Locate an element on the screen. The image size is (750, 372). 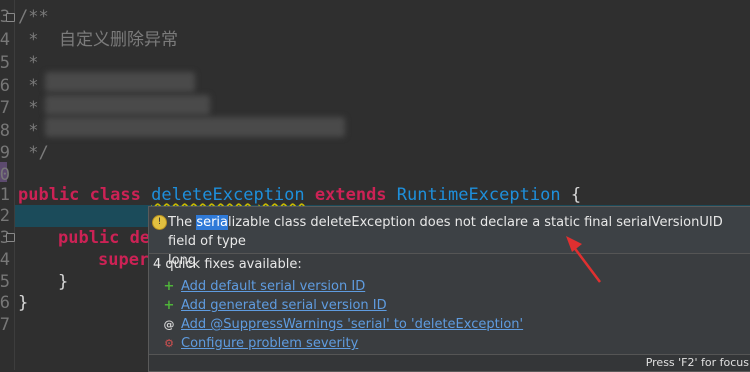
quick-fix-item: + Add default serial version ID is located at coordinates (263, 286).